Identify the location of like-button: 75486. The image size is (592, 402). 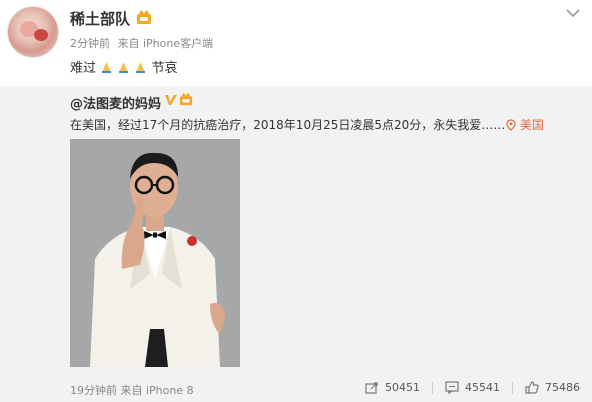
(552, 387).